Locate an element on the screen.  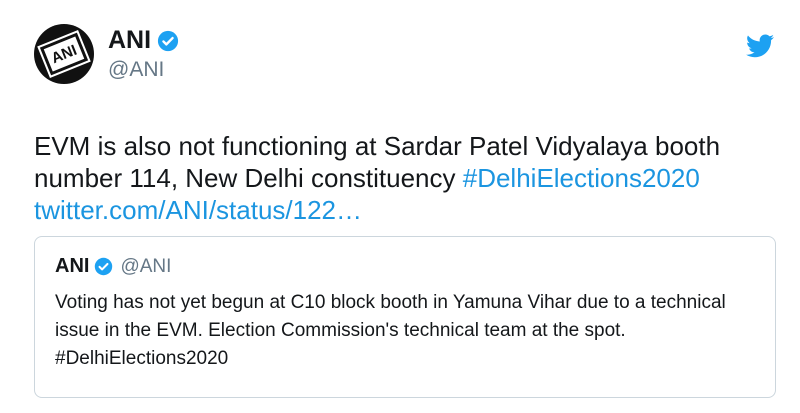
tweet-header: ANI ANI @ANI is located at coordinates (407, 52).